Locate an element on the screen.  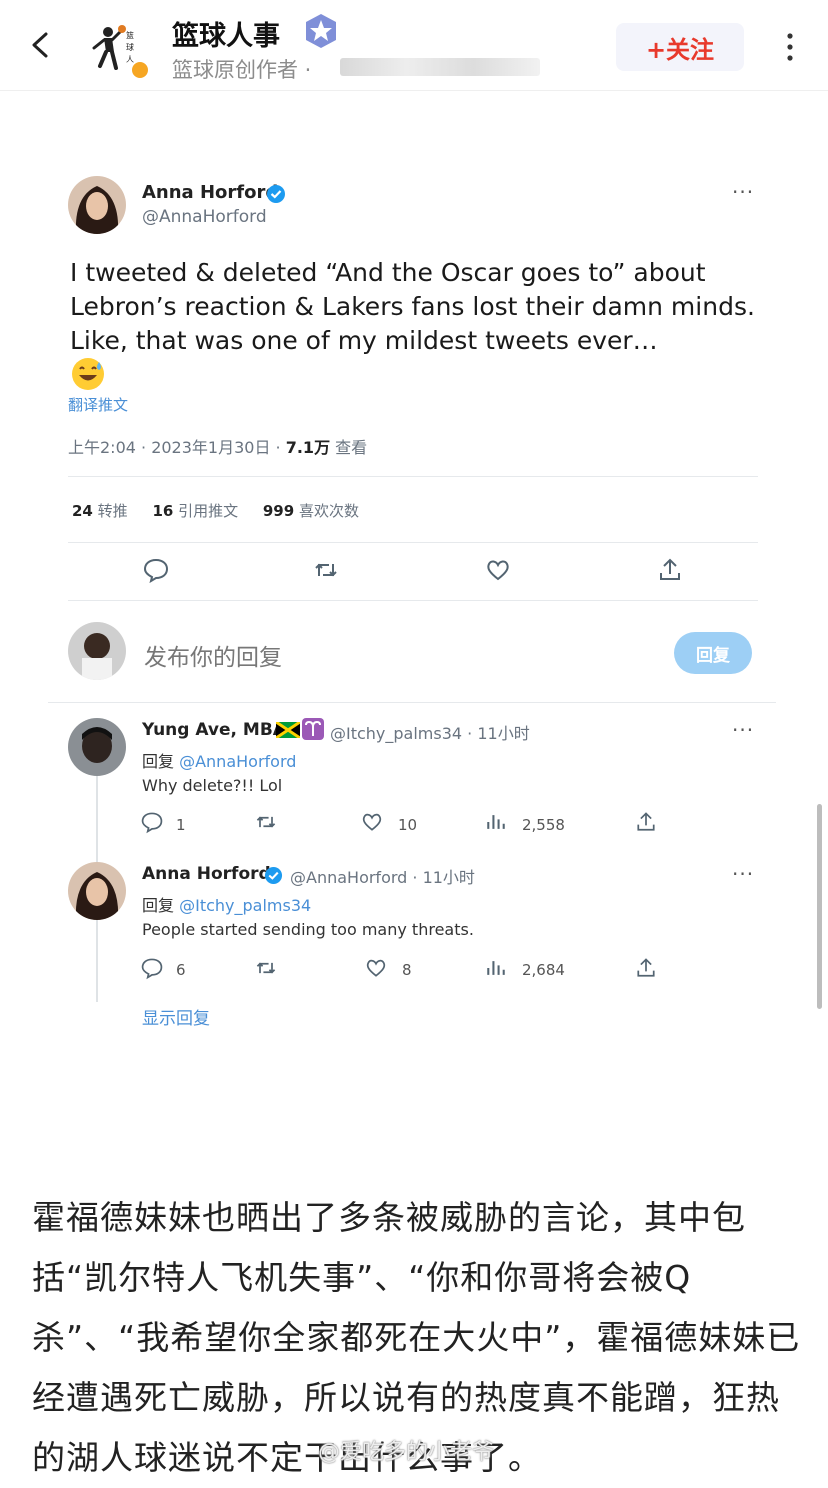
watermark: @爱吃多的小老爷 is located at coordinates (406, 1452).